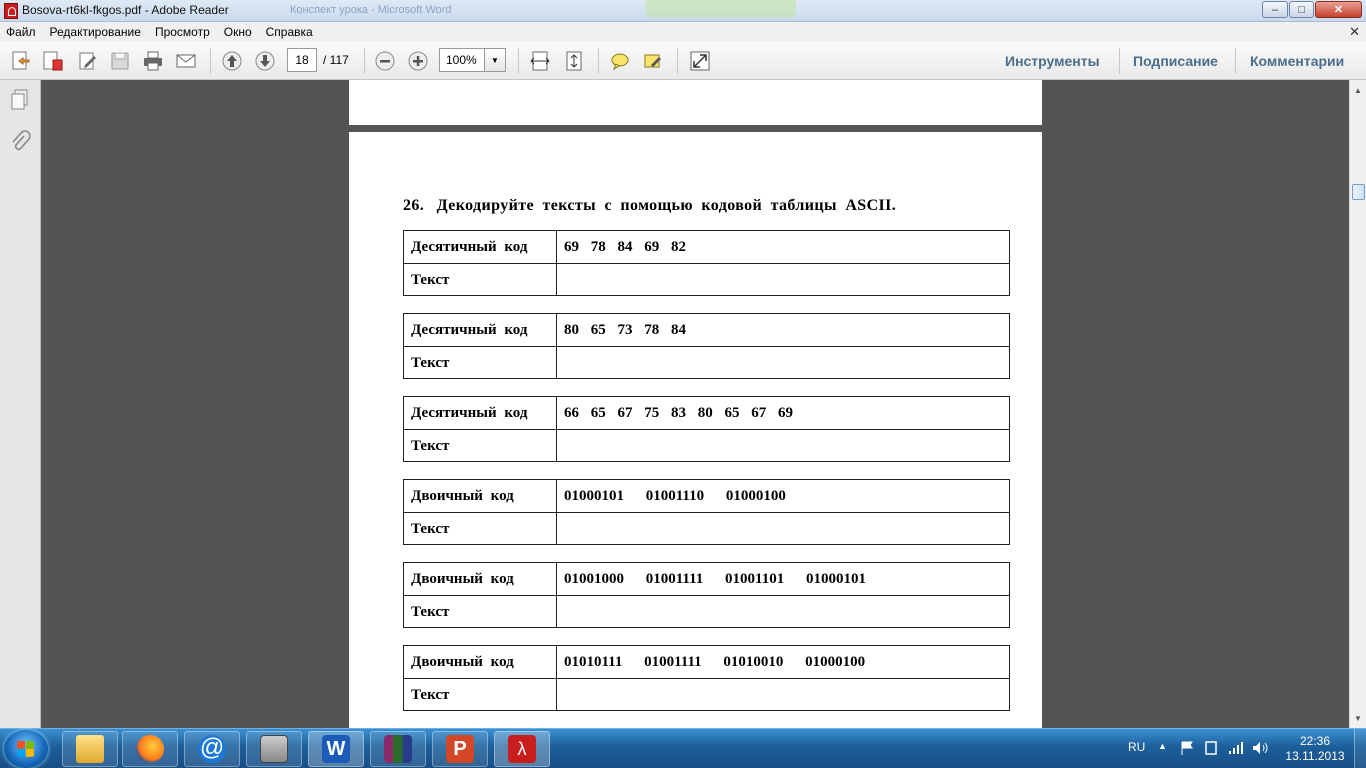 This screenshot has width=1366, height=768. Describe the element at coordinates (1052, 61) in the screenshot. I see `tools-link: Инструменты` at that location.